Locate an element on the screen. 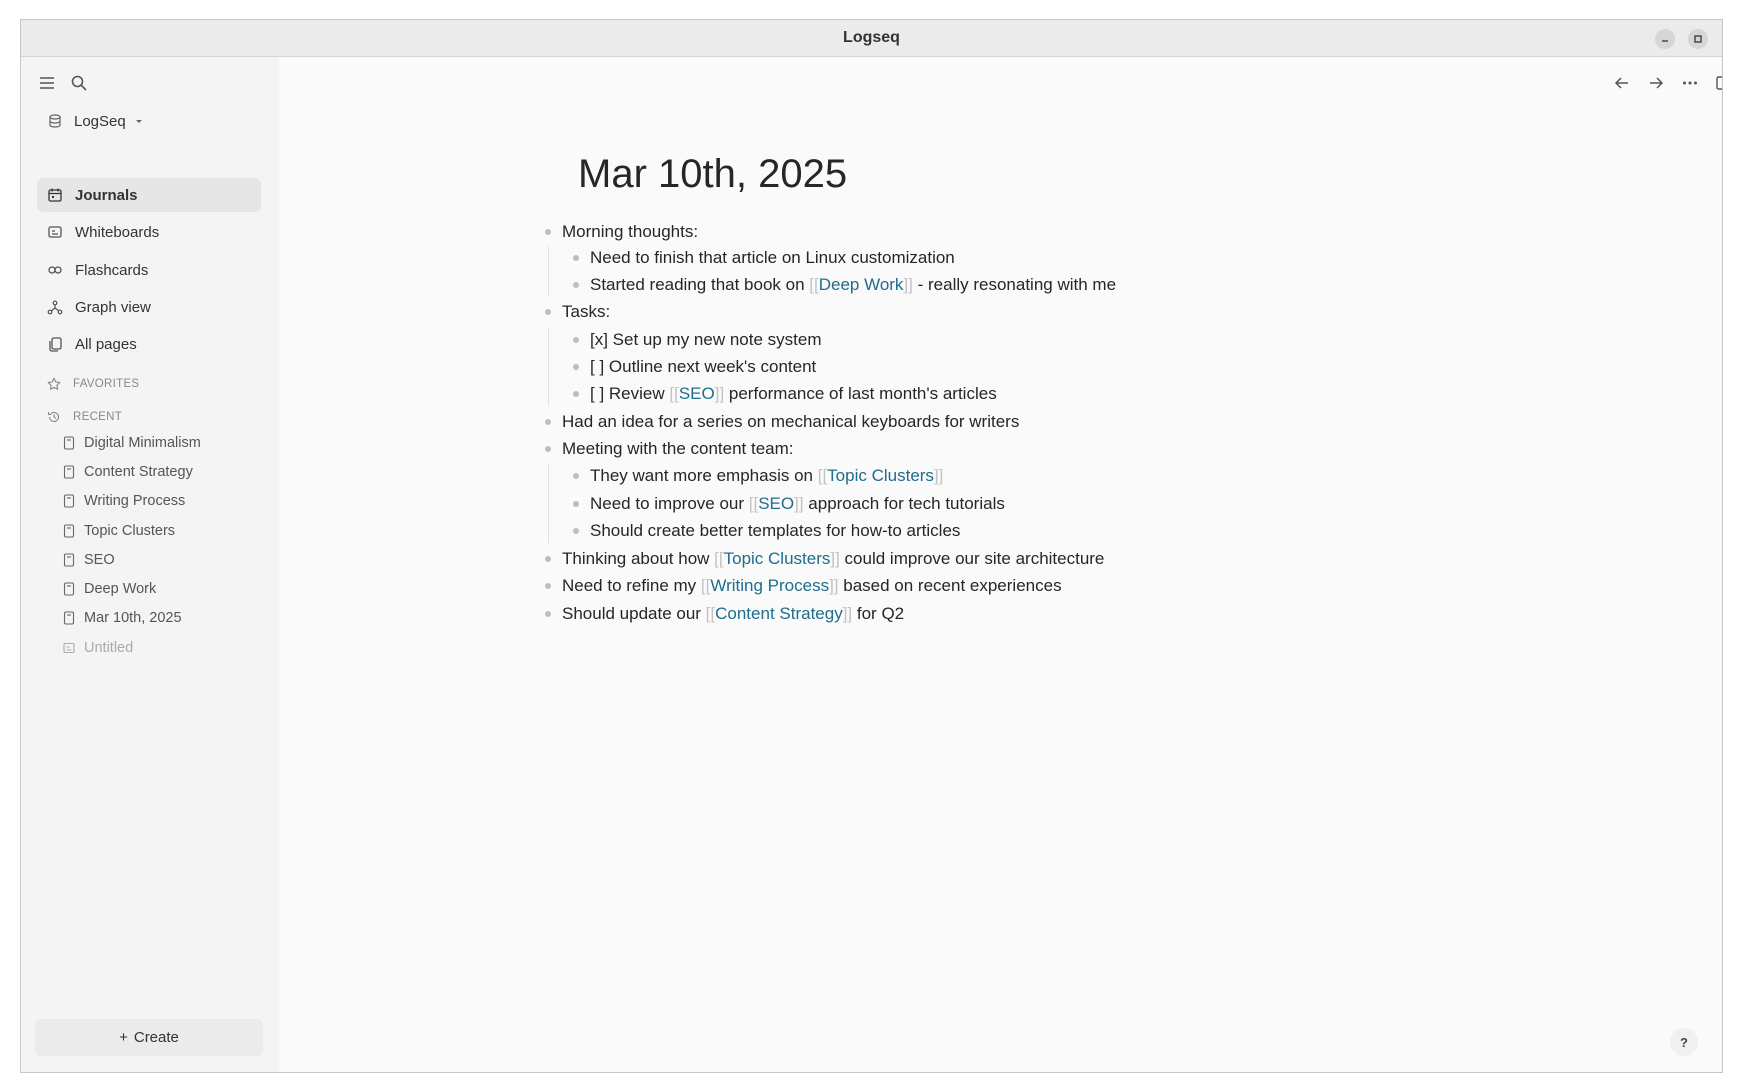 This screenshot has width=1741, height=1092. nav-graph-view: Graph view is located at coordinates (149, 307).